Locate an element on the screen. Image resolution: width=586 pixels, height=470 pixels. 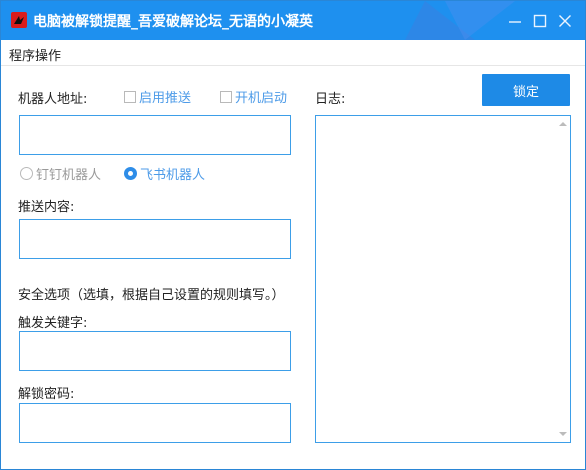
robot-address-input is located at coordinates (155, 135).